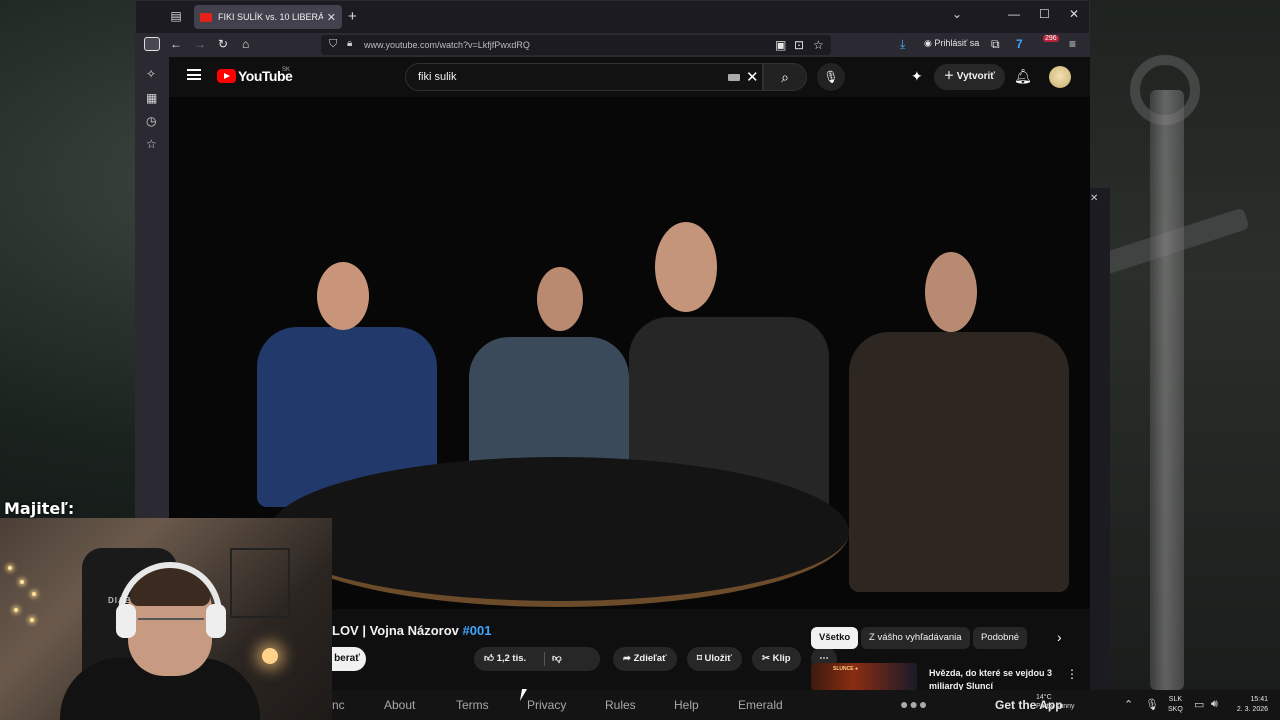  I want to click on save-label: Uložiť, so click(718, 658).